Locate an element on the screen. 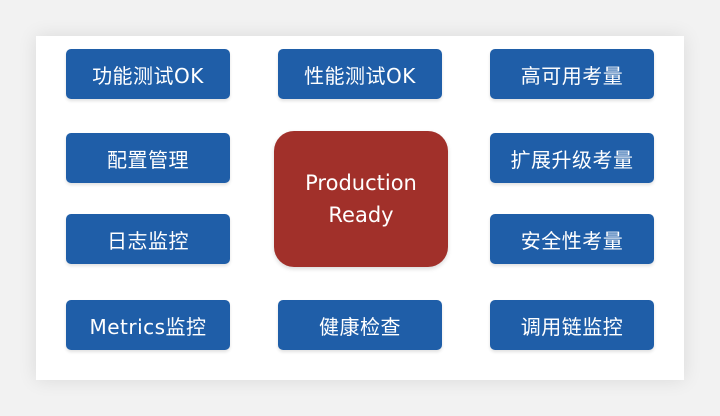  tile-security: 安全性考量 is located at coordinates (572, 239).